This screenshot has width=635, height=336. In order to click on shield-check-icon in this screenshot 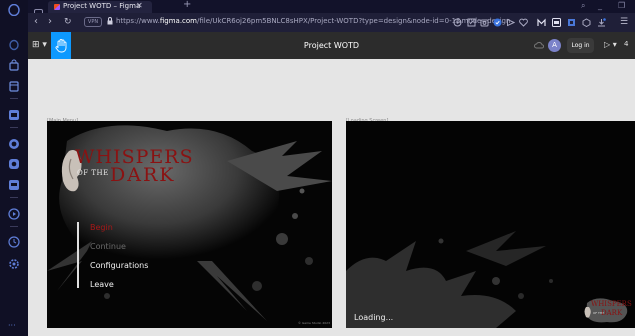, I will do `click(497, 22)`.